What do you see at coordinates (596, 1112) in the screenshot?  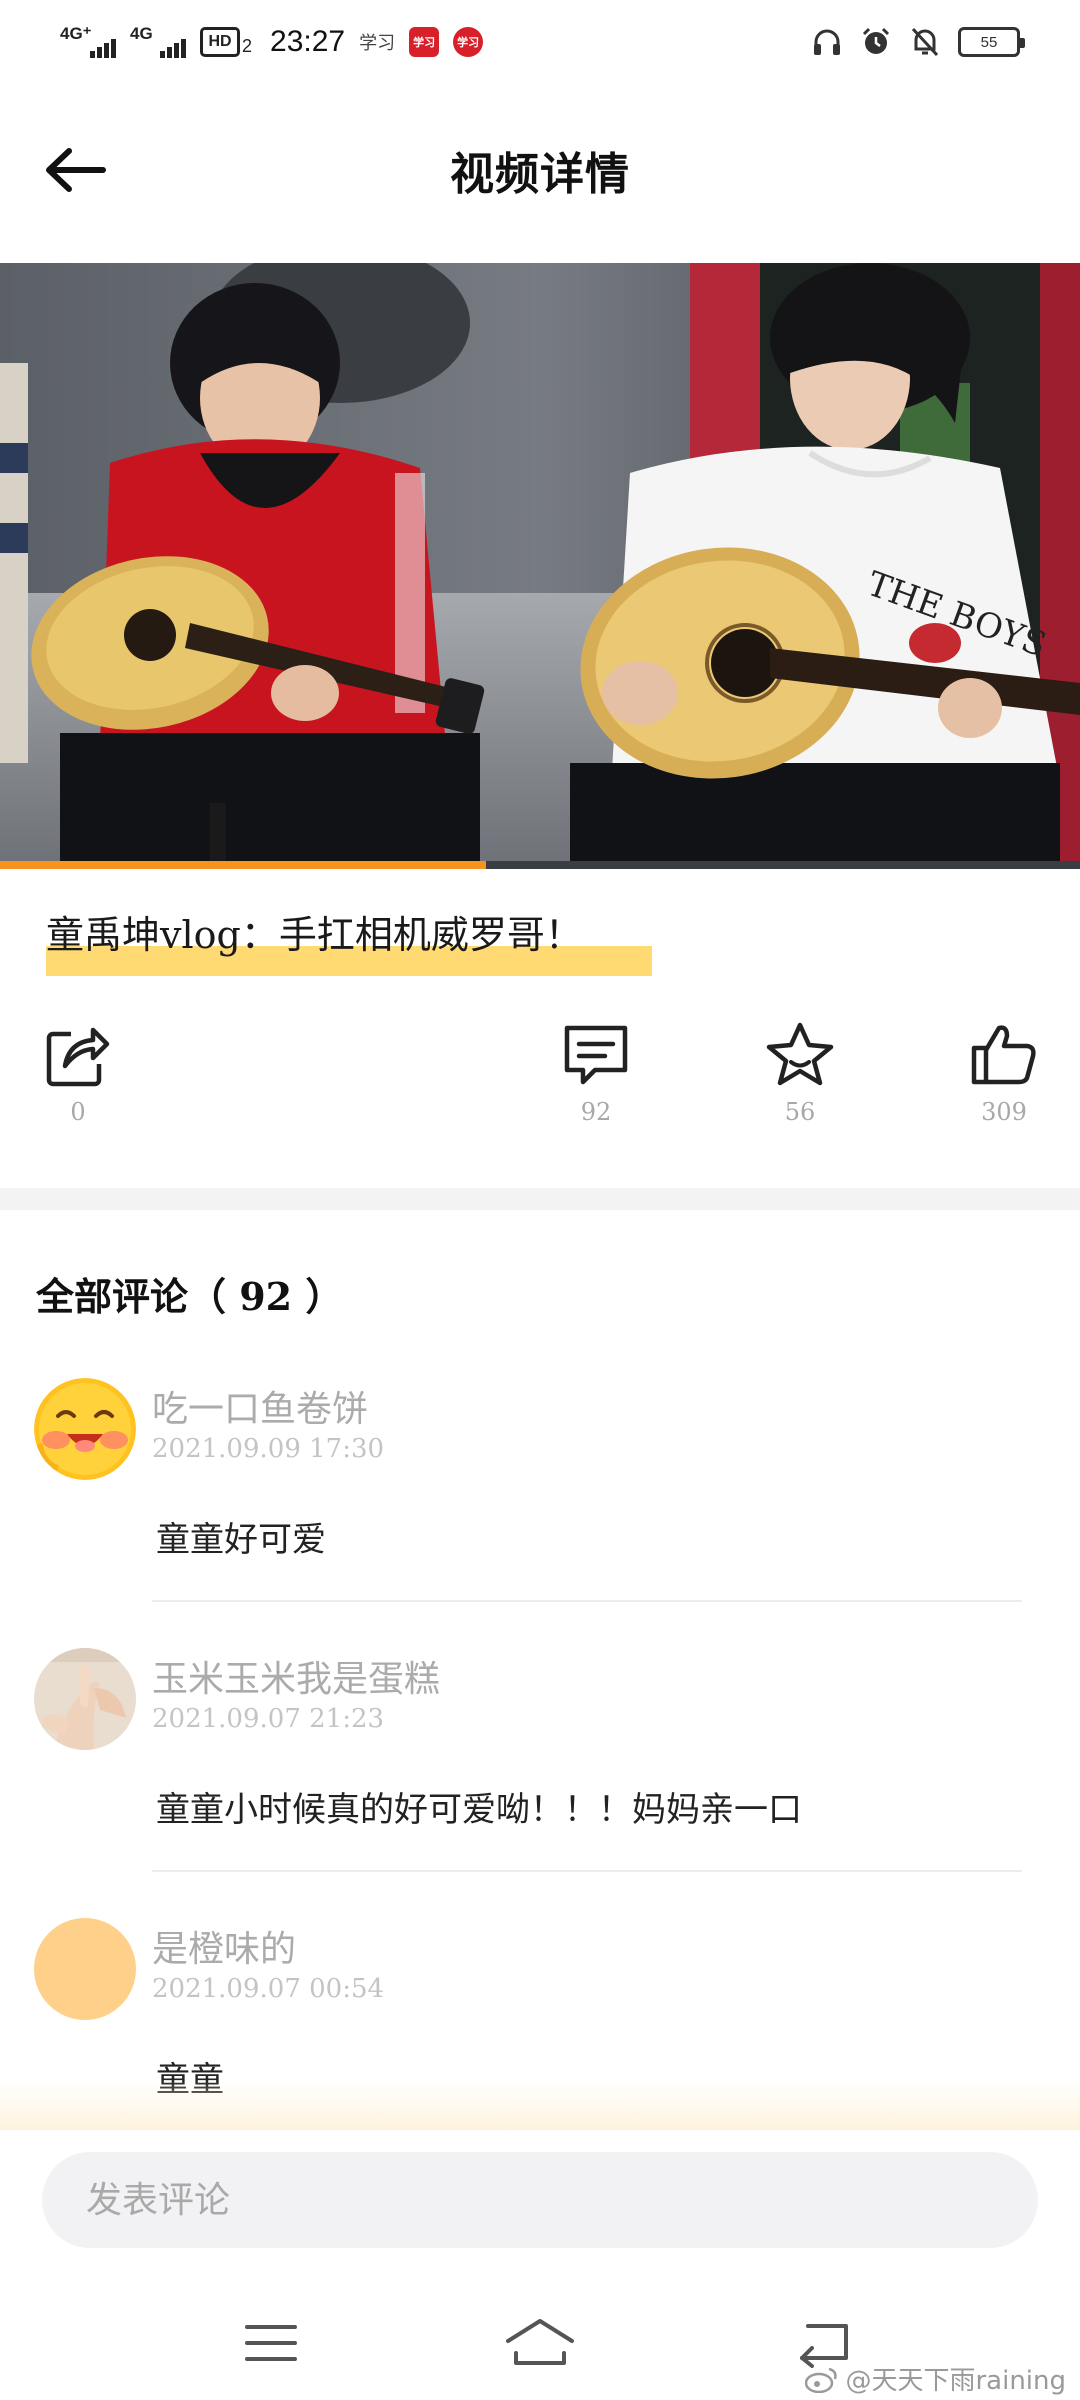 I see `comment-count: 92` at bounding box center [596, 1112].